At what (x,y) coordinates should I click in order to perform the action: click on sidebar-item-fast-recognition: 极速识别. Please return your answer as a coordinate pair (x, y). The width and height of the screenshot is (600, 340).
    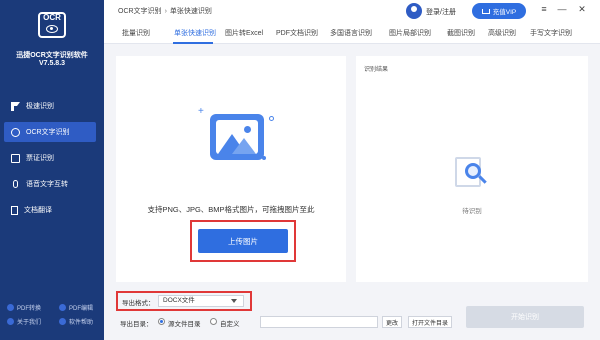
    Looking at the image, I should click on (52, 106).